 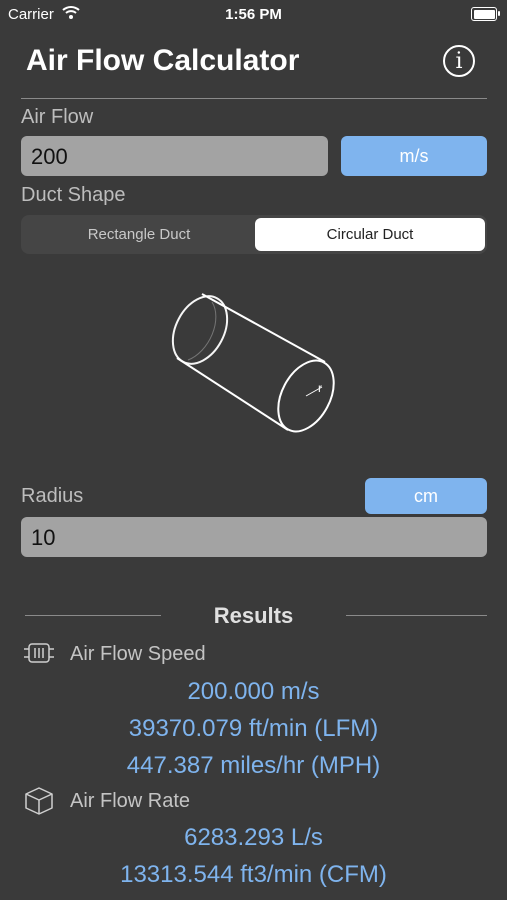 I want to click on duct-shape-segmented-control: Rectangle Duct Circular Duct, so click(x=254, y=234).